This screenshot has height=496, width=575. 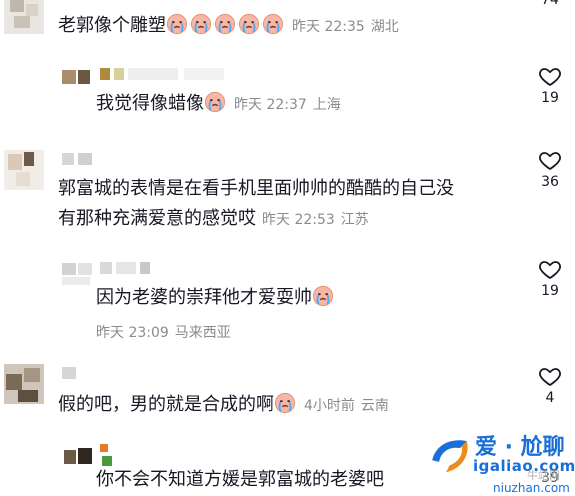 What do you see at coordinates (157, 218) in the screenshot?
I see `comment-text-line2: 有那种充满爱意的感觉哎` at bounding box center [157, 218].